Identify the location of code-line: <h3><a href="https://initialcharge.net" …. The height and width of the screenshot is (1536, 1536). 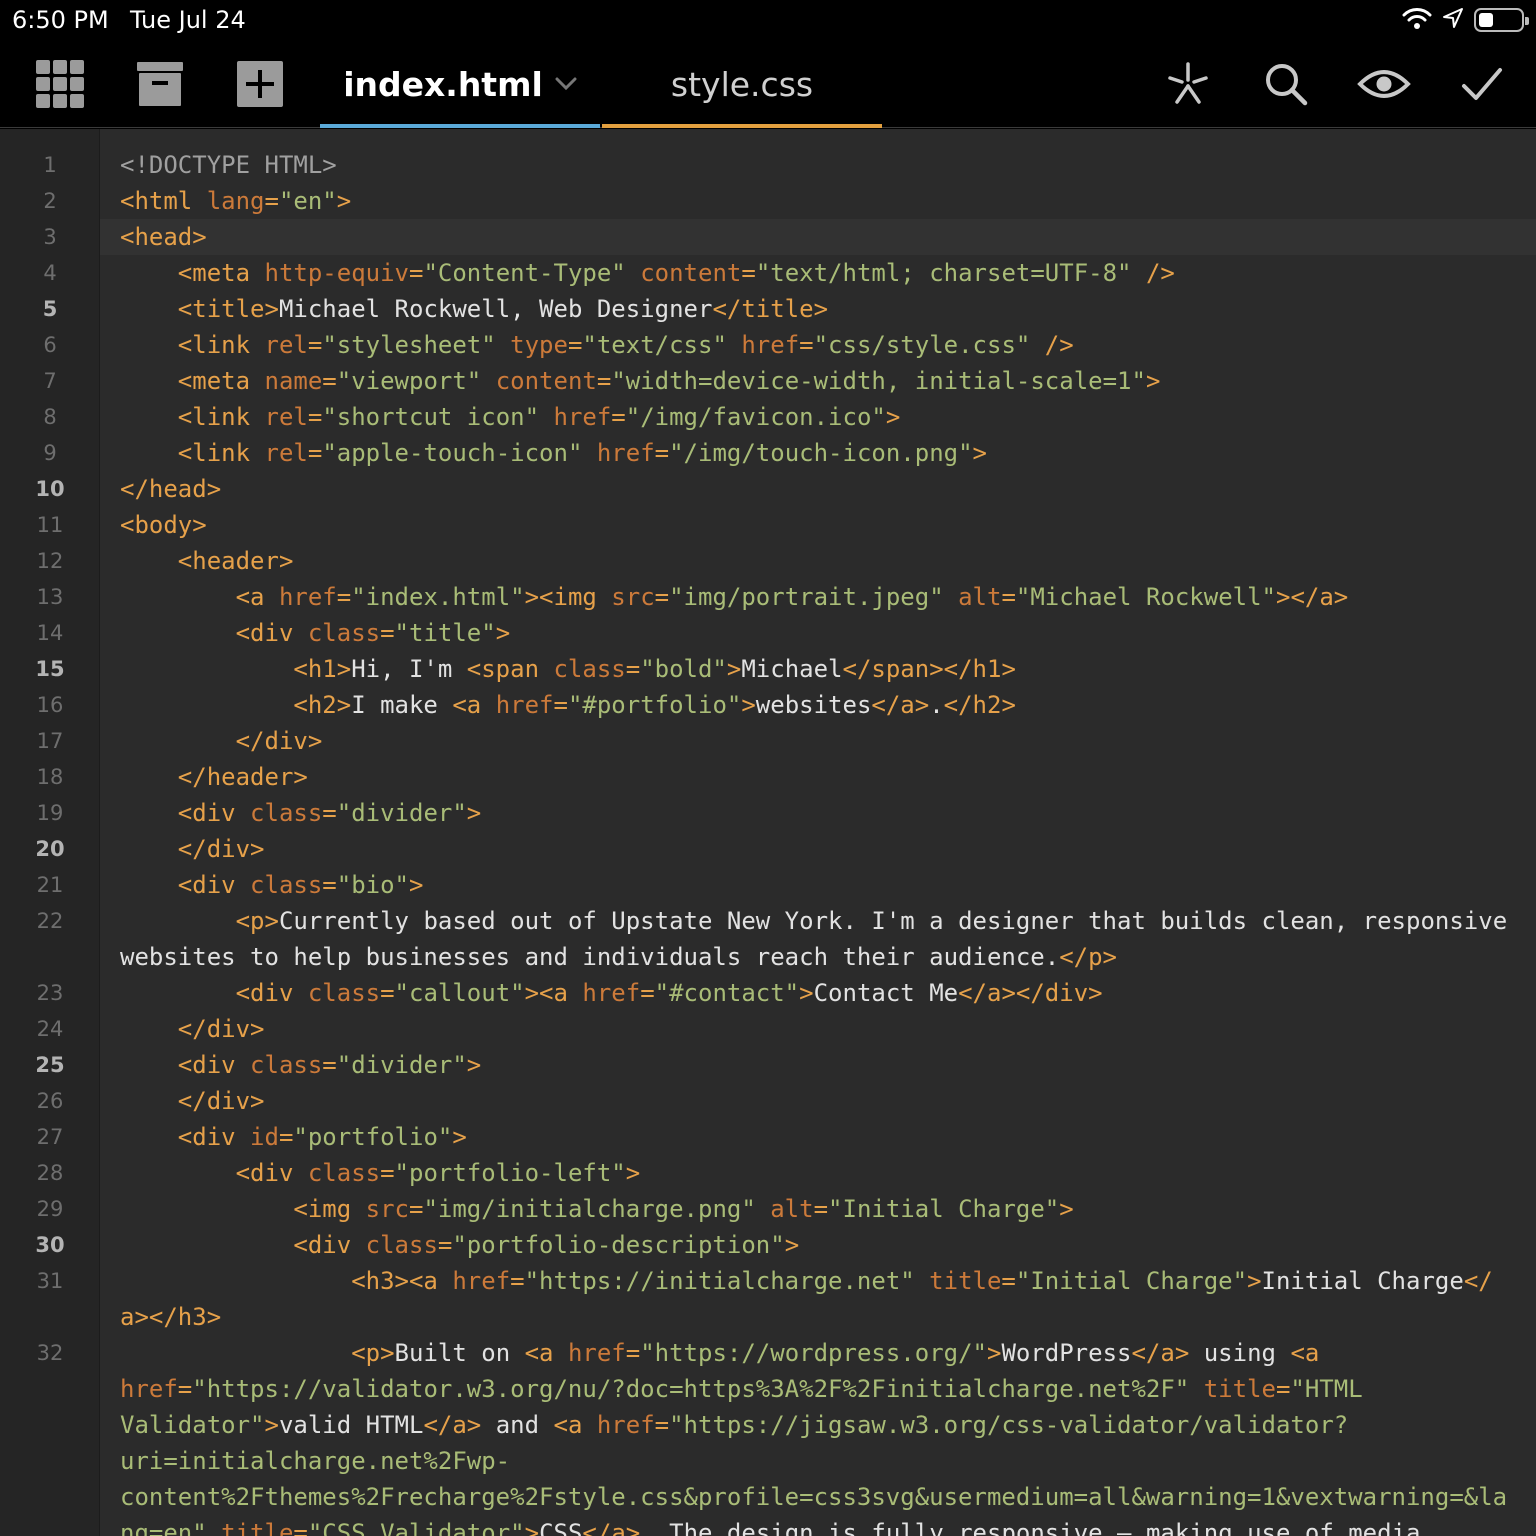
(806, 1281).